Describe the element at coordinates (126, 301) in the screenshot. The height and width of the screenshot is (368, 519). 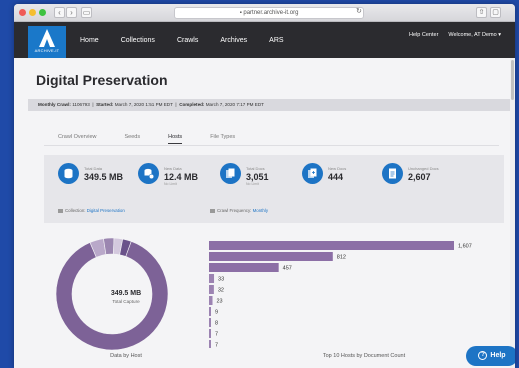
I see `donut-center-label: Total Capture` at that location.